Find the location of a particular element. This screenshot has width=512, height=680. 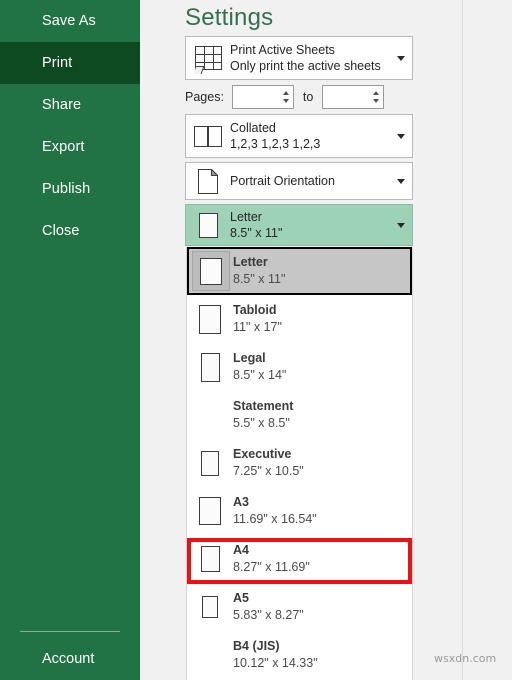

paper-size-option-dimensions: 8.5" x 14" is located at coordinates (260, 375).